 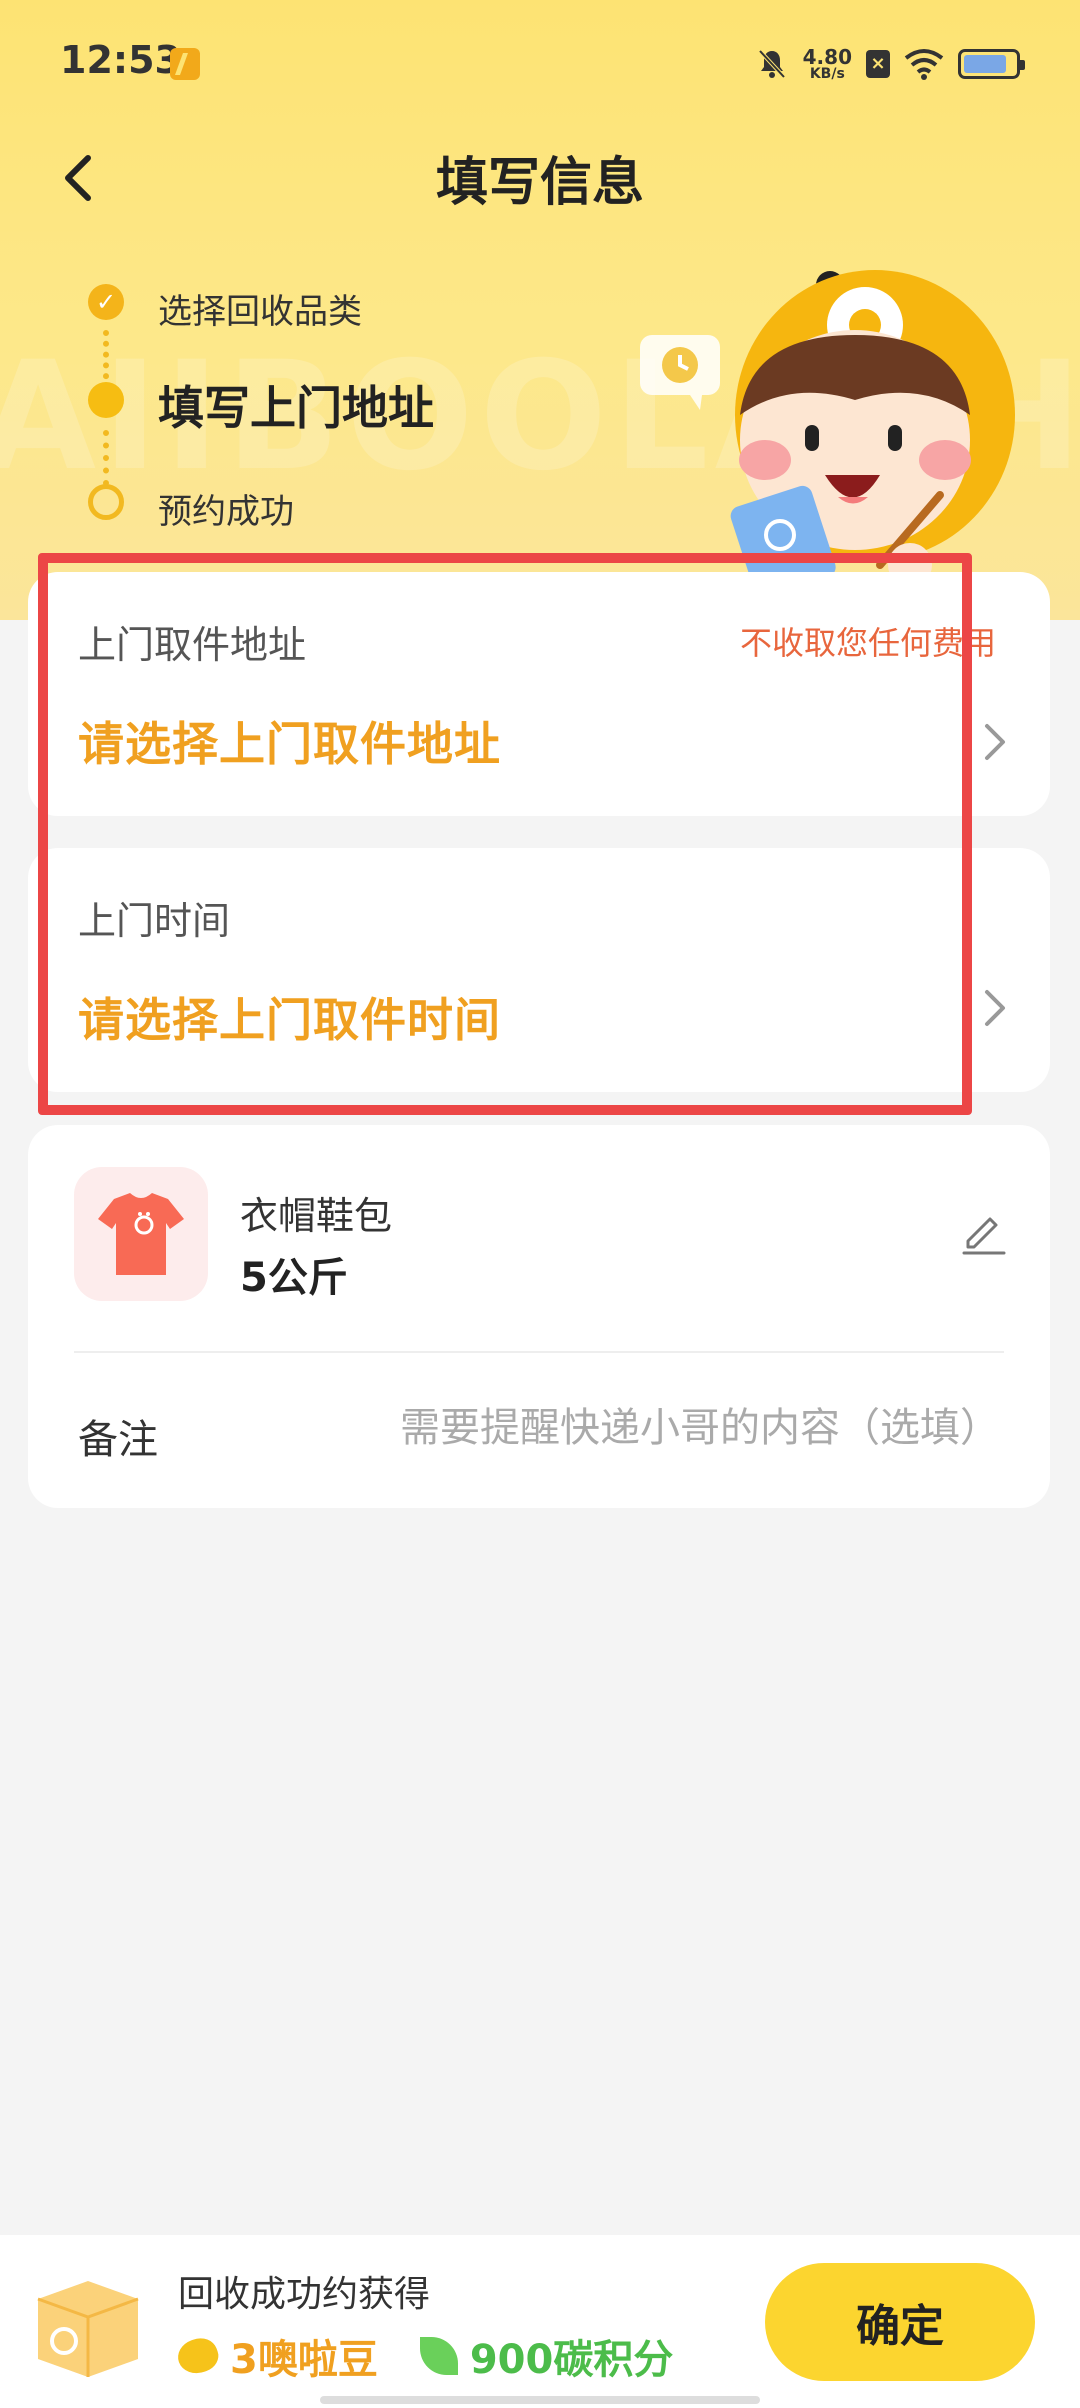 I want to click on item-weight: 5公斤, so click(x=294, y=1278).